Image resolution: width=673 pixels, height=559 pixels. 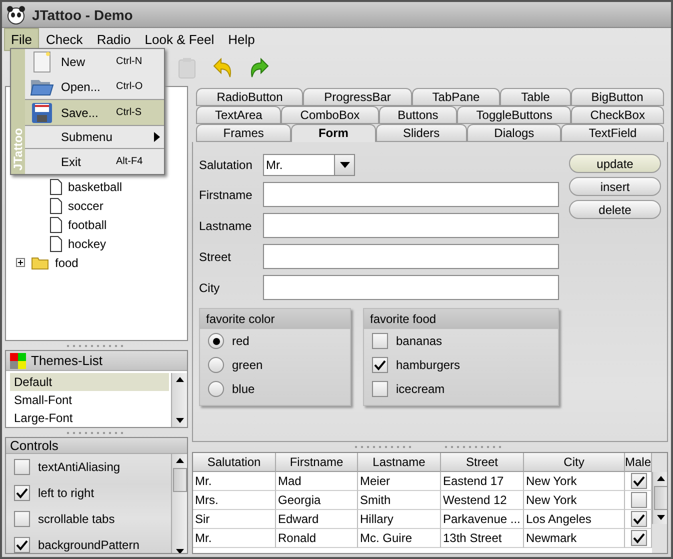 What do you see at coordinates (89, 382) in the screenshot?
I see `list-item: Default` at bounding box center [89, 382].